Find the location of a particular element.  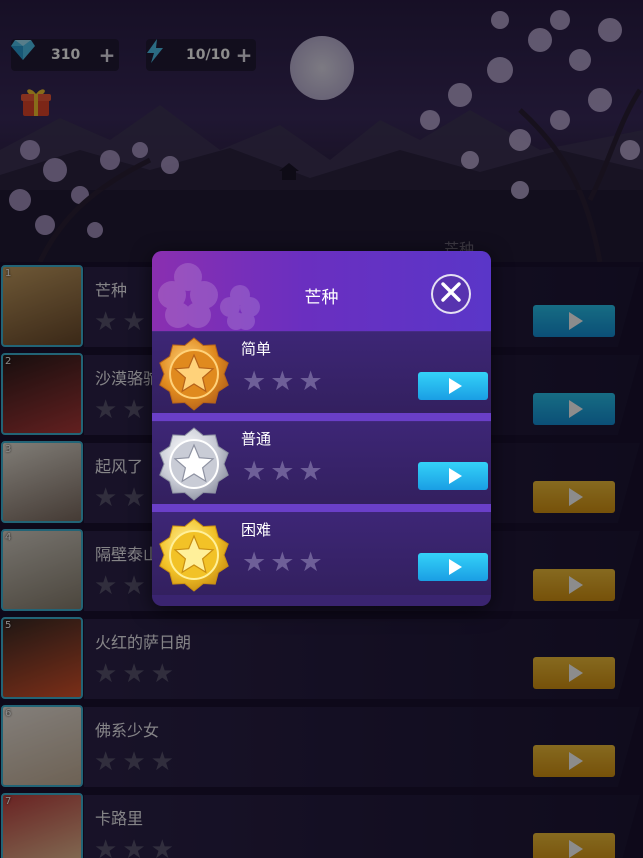

difficulty-name: 简单 is located at coordinates (256, 349).